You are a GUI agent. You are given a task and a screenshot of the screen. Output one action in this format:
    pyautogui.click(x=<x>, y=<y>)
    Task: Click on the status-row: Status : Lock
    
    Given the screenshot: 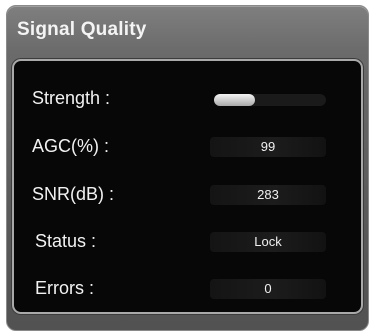 What is the action you would take?
    pyautogui.click(x=187, y=240)
    